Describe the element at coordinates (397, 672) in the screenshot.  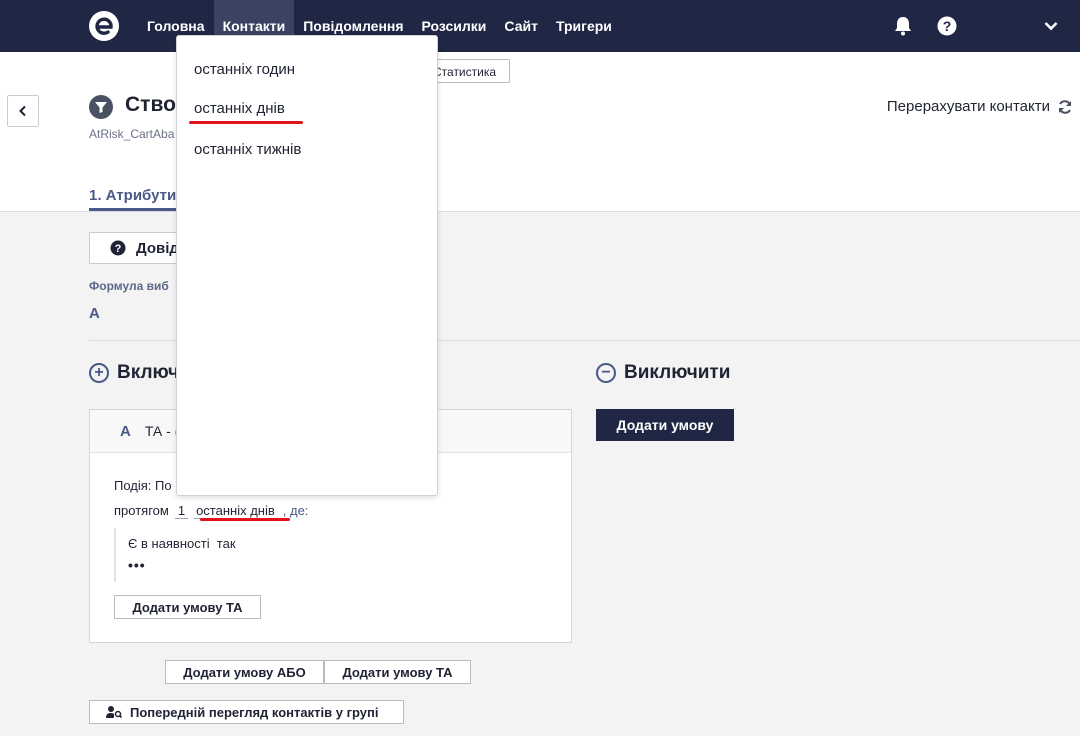
I see `add-and-condition-button: Додати умову ТА` at that location.